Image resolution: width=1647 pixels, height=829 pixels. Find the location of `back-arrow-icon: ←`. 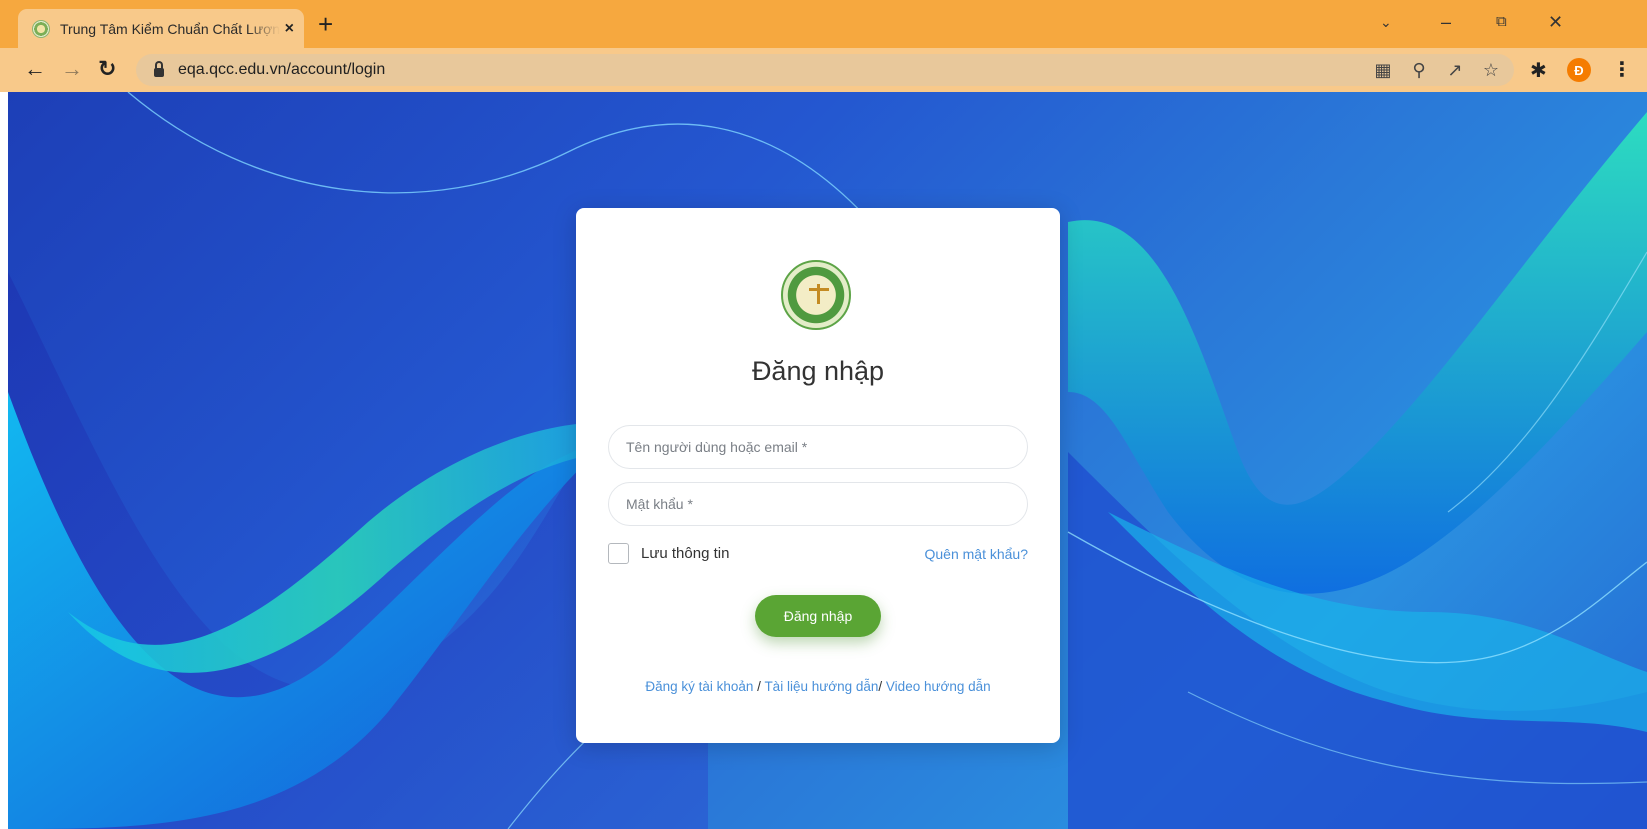

back-arrow-icon: ← is located at coordinates (35, 69).